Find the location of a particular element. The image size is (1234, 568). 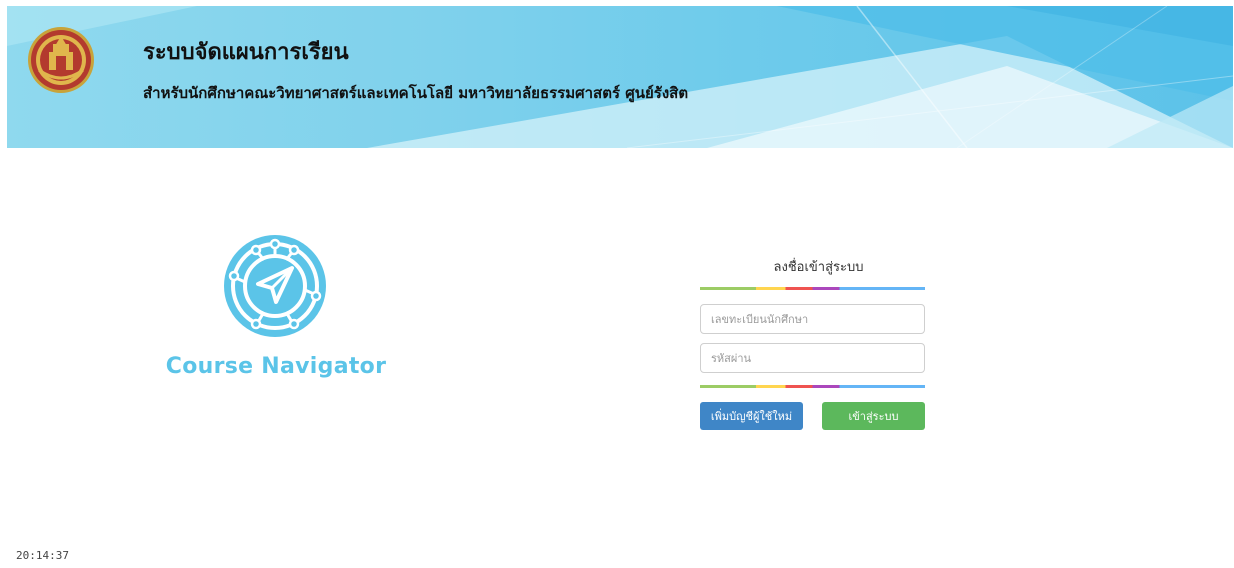

university-seal-icon is located at coordinates (61, 60).